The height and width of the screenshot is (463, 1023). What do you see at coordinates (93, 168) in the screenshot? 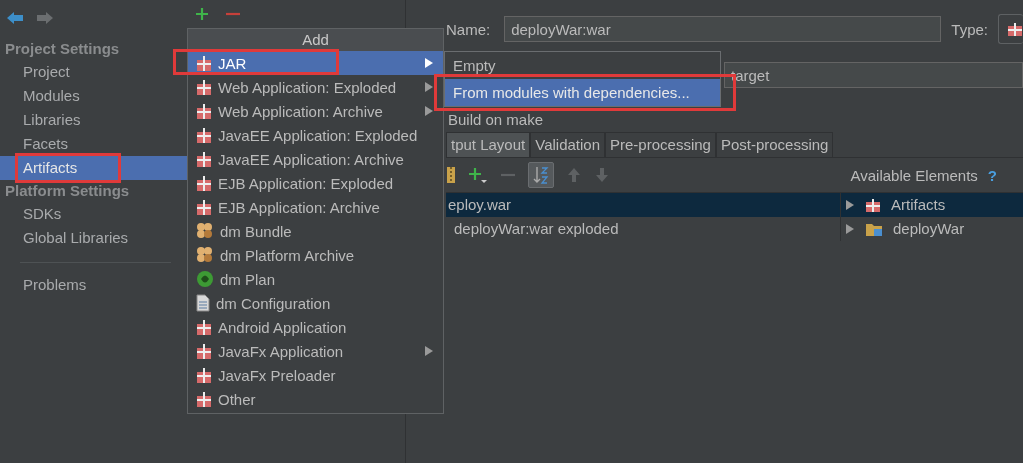
I see `sidebar-item: Artifacts` at bounding box center [93, 168].